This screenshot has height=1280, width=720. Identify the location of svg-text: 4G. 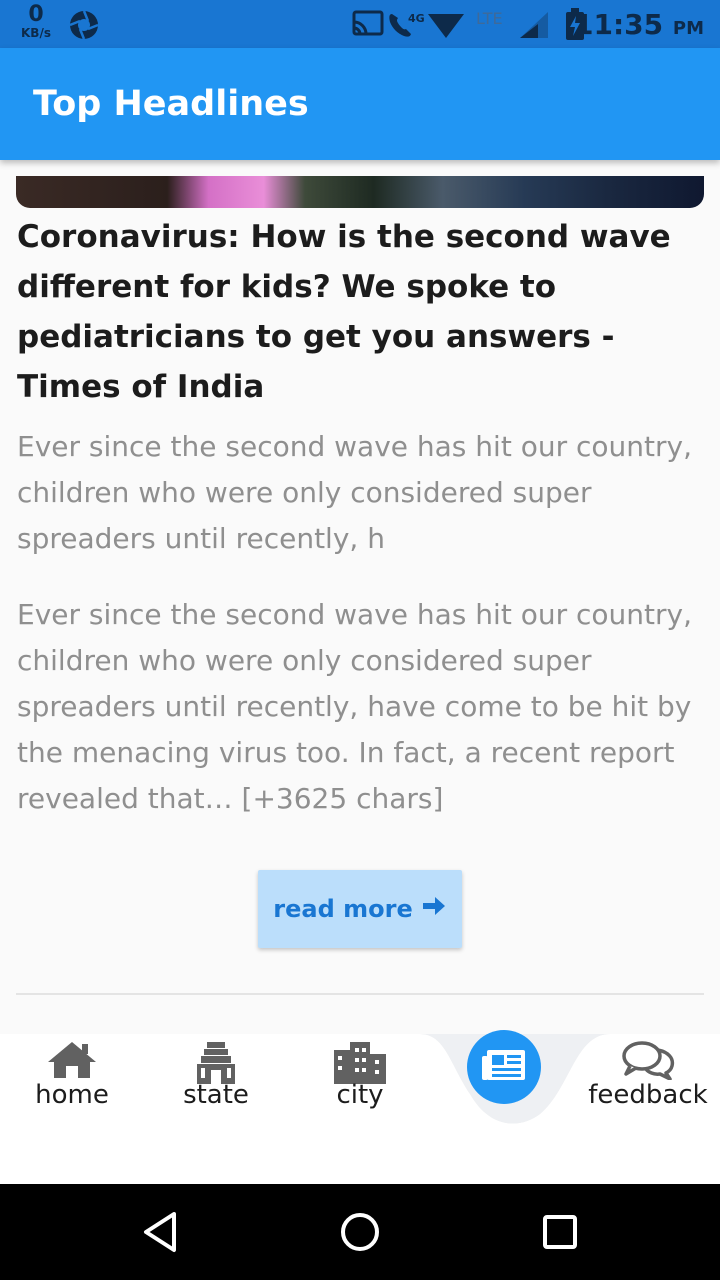
(416, 18).